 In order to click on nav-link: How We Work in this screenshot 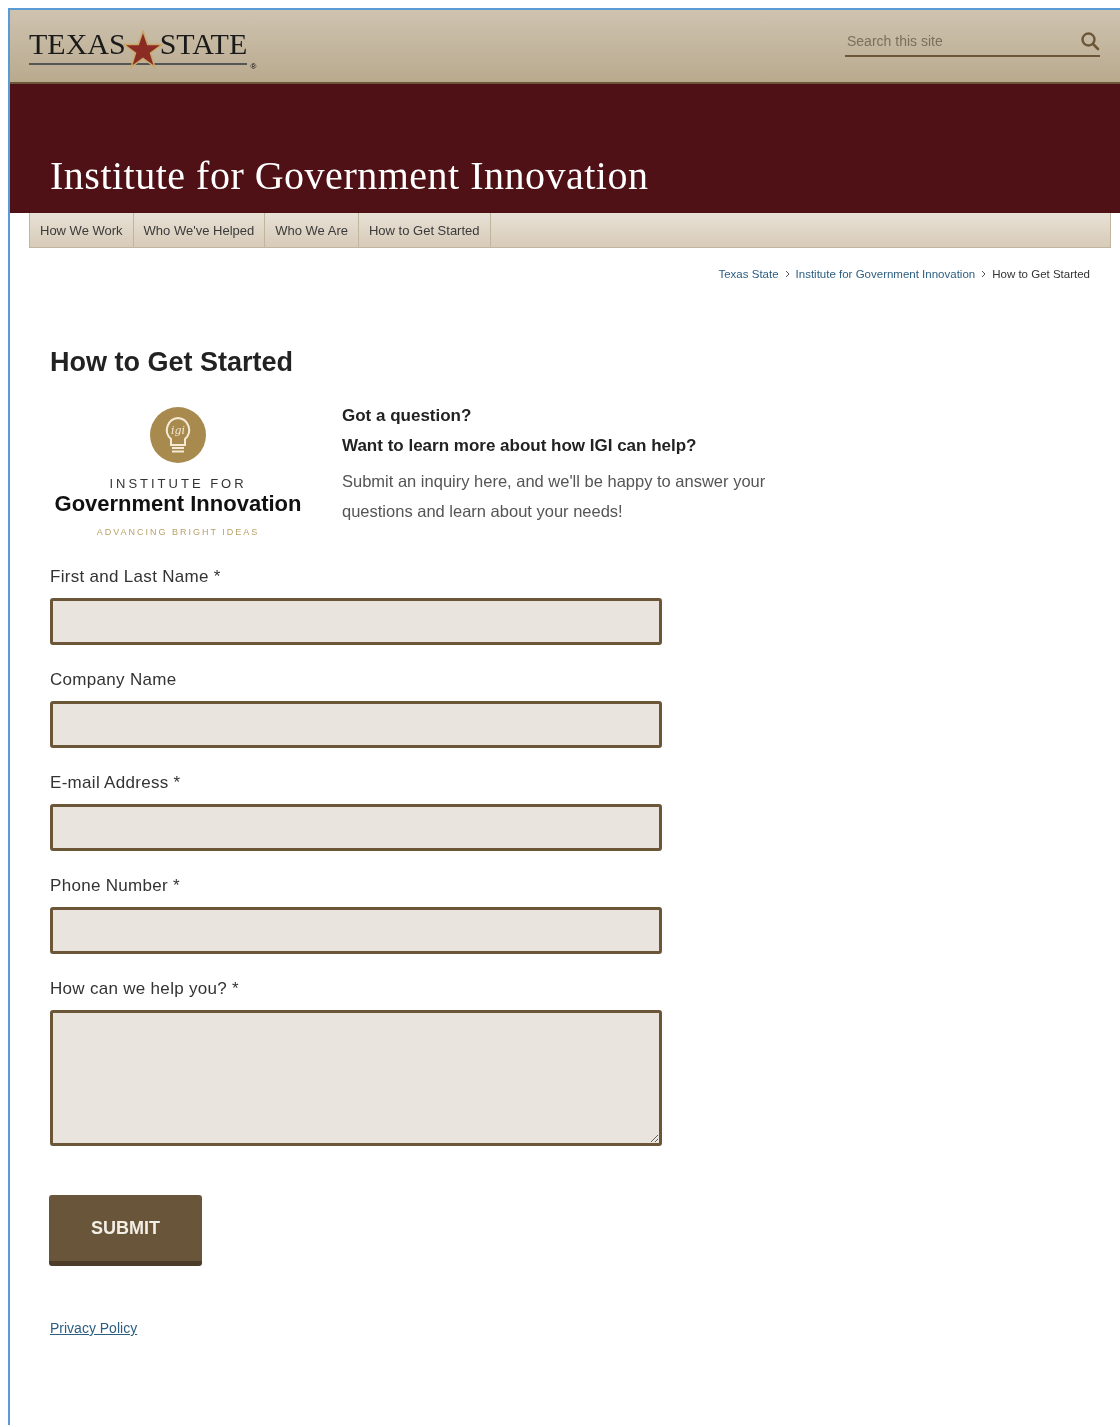, I will do `click(82, 230)`.